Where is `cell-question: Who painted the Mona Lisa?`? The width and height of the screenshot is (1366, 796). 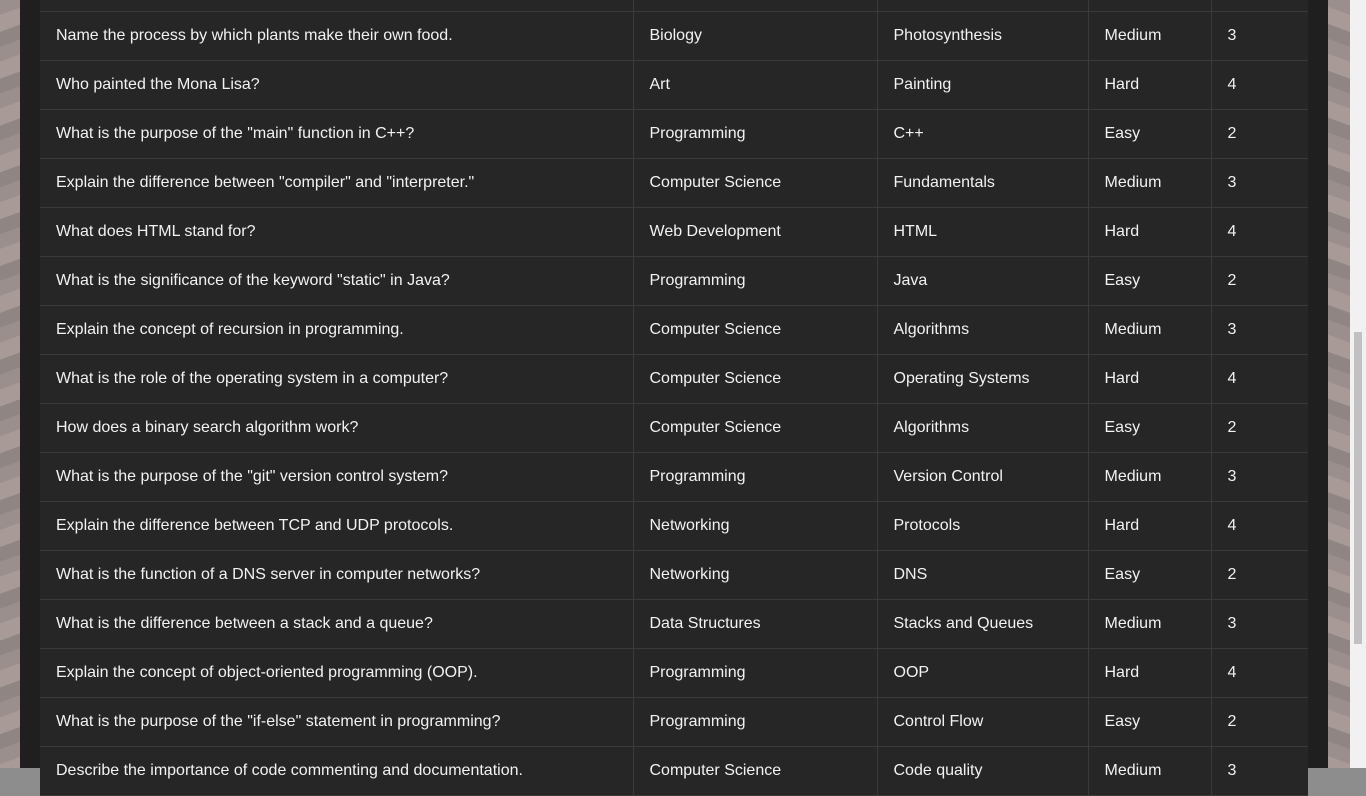
cell-question: Who painted the Mona Lisa? is located at coordinates (337, 85).